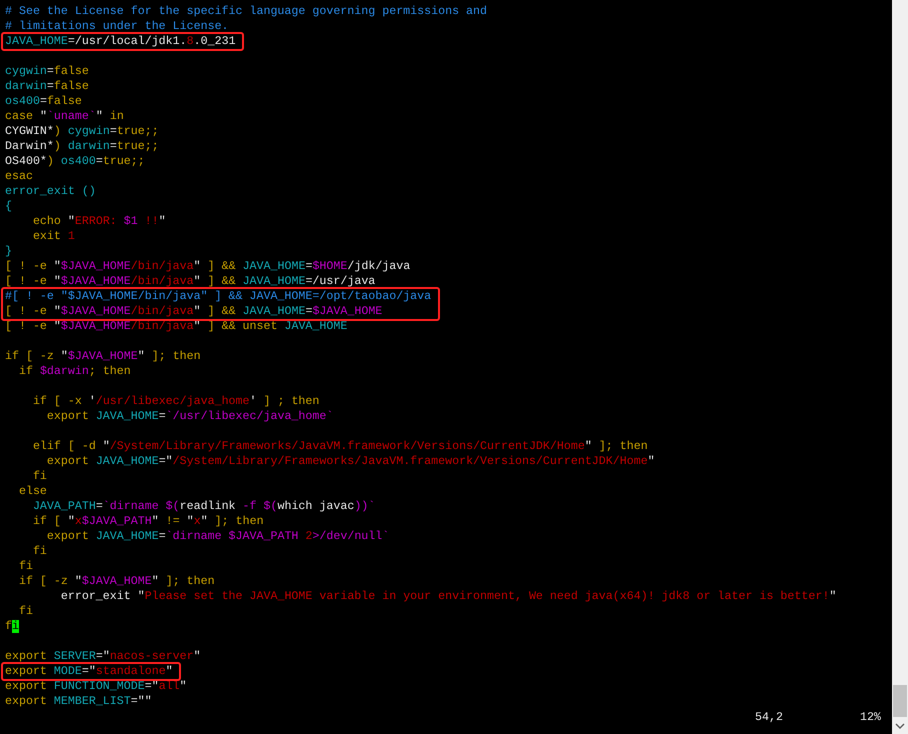  I want to click on code-line: error_exit "Please set the JAVA_HOME variable in your environment, We need java(x64)! jdk8 or later is better!", so click(448, 596).